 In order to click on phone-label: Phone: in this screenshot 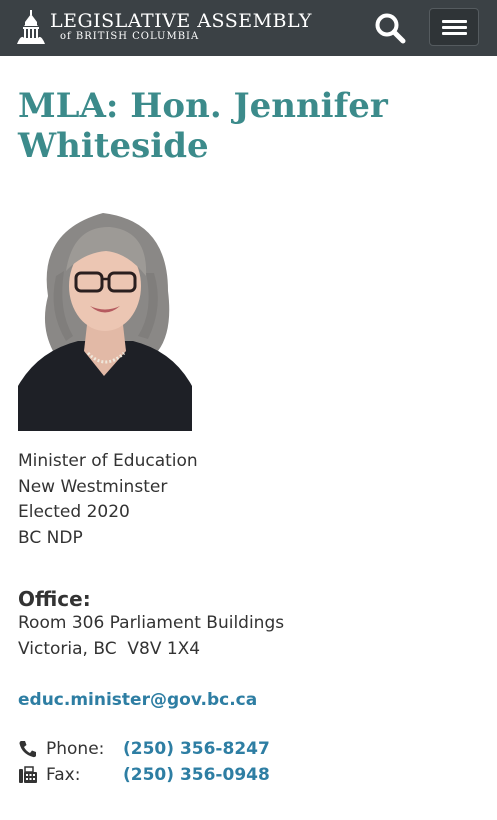, I will do `click(75, 749)`.